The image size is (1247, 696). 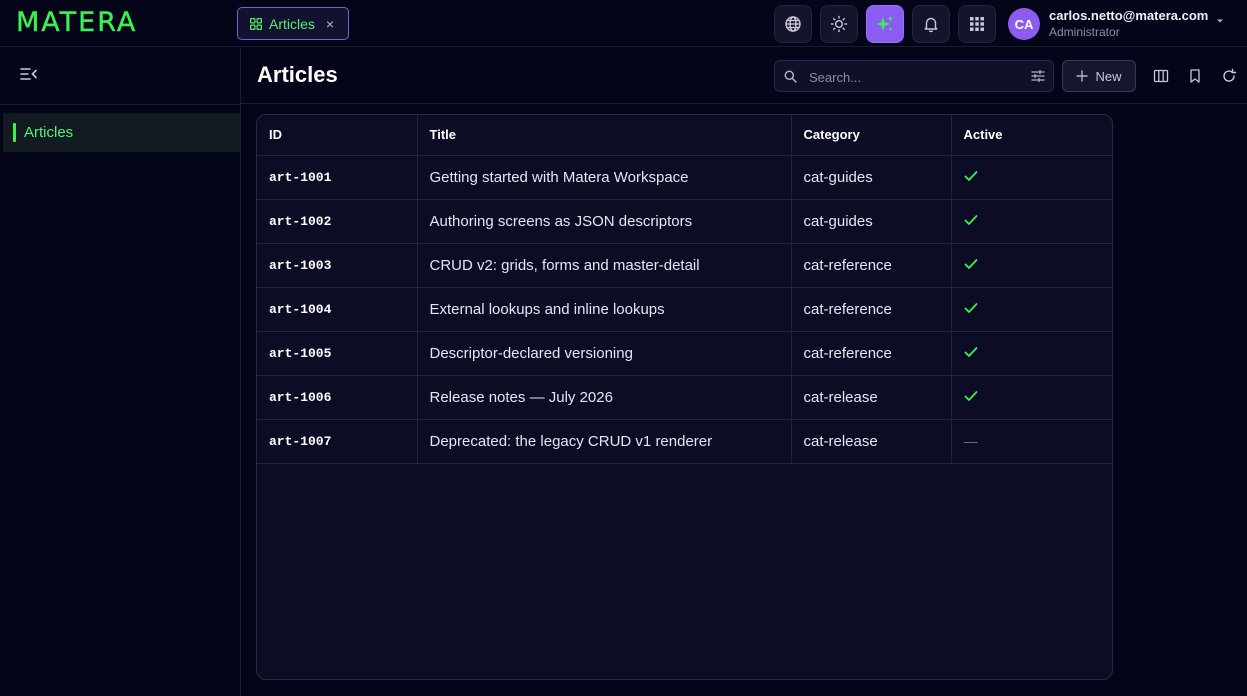 What do you see at coordinates (120, 104) in the screenshot?
I see `sidebar-divider` at bounding box center [120, 104].